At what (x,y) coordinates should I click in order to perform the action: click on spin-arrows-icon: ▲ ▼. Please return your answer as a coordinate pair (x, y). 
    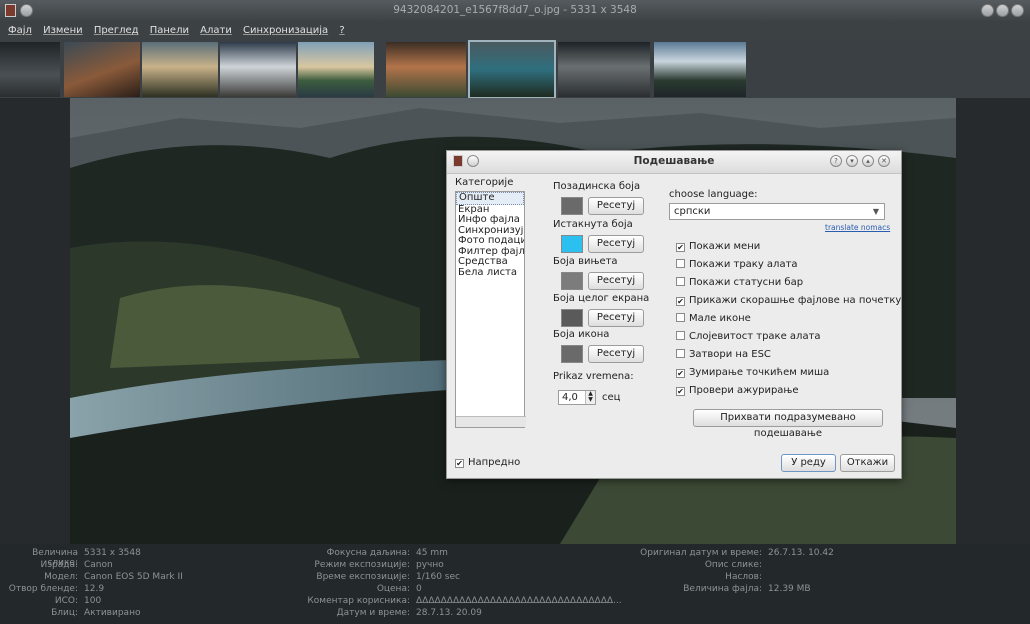
    Looking at the image, I should click on (590, 397).